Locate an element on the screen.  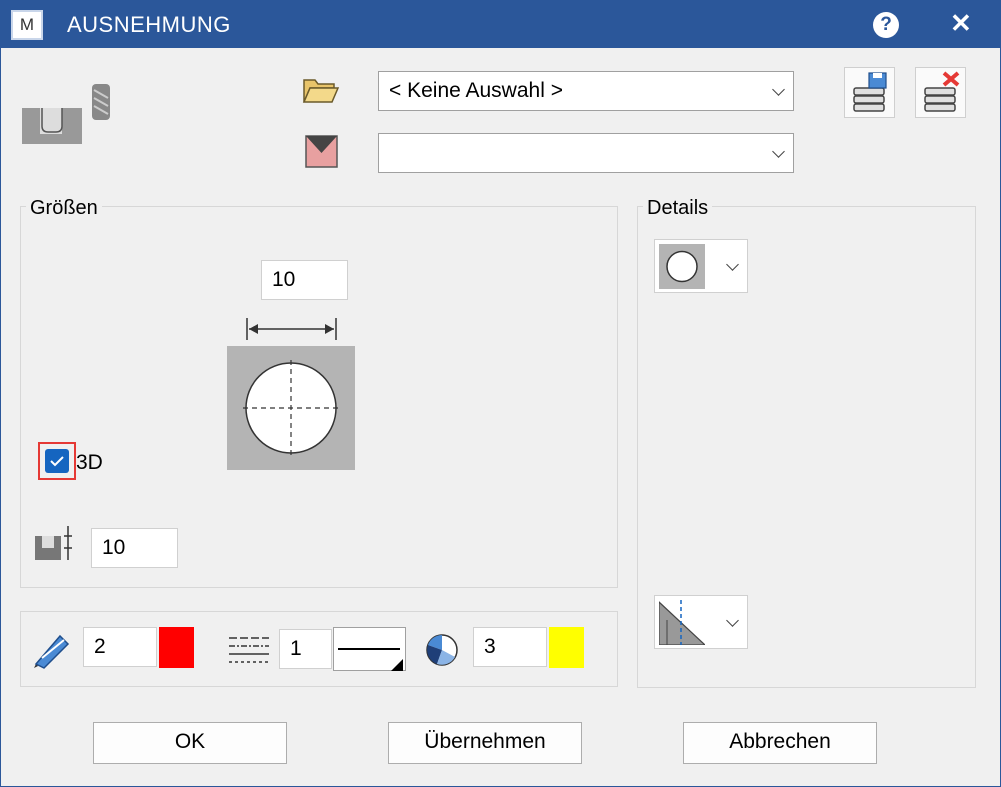
folder-open-icon is located at coordinates (321, 90).